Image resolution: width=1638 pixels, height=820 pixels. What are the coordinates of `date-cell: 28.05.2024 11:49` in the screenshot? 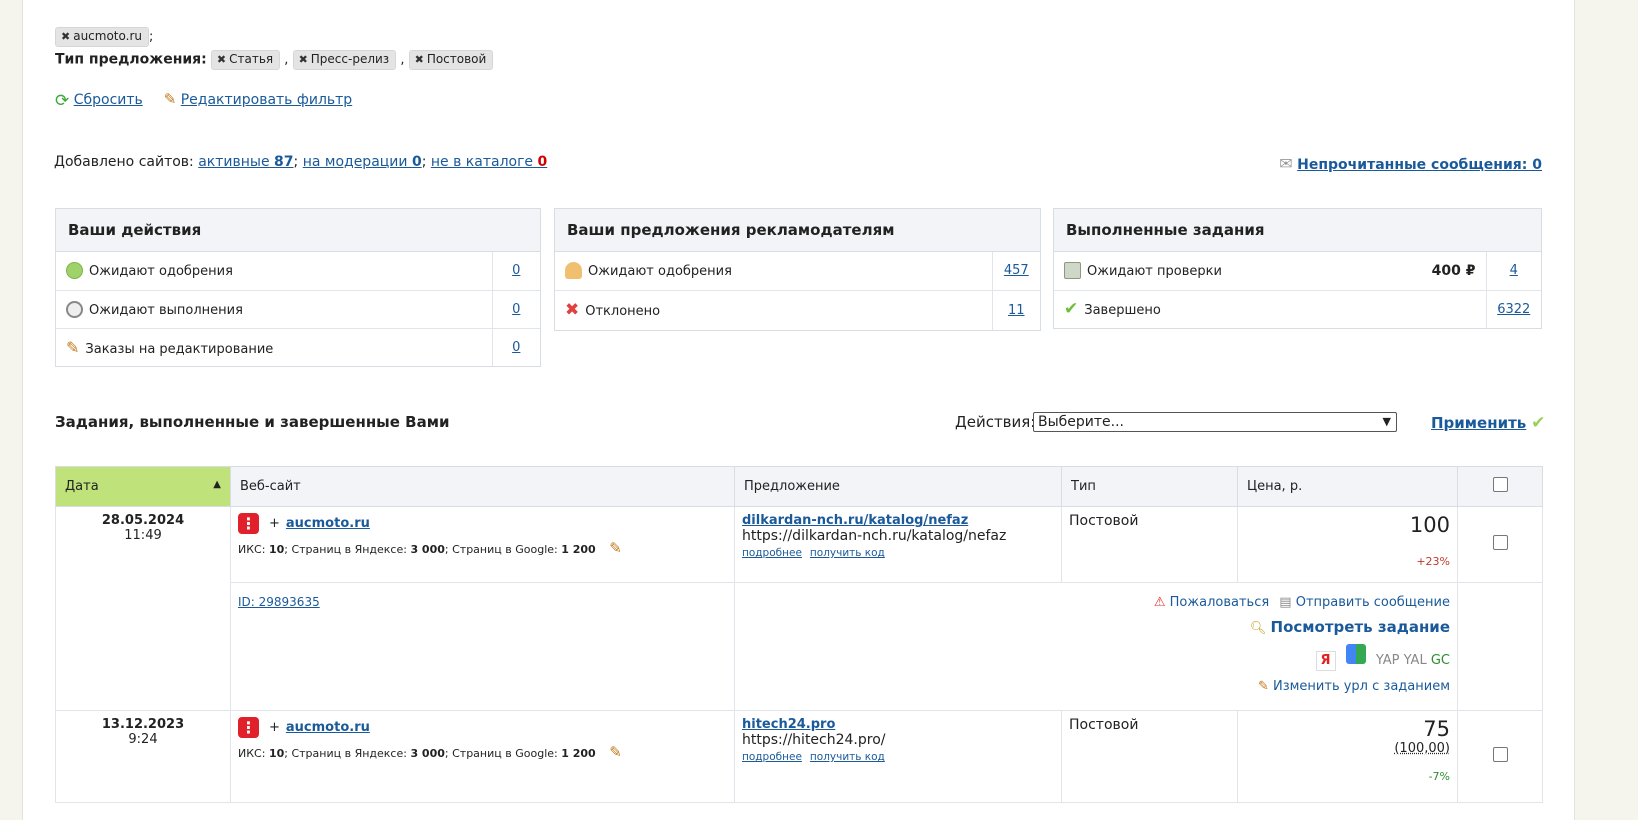 It's located at (143, 608).